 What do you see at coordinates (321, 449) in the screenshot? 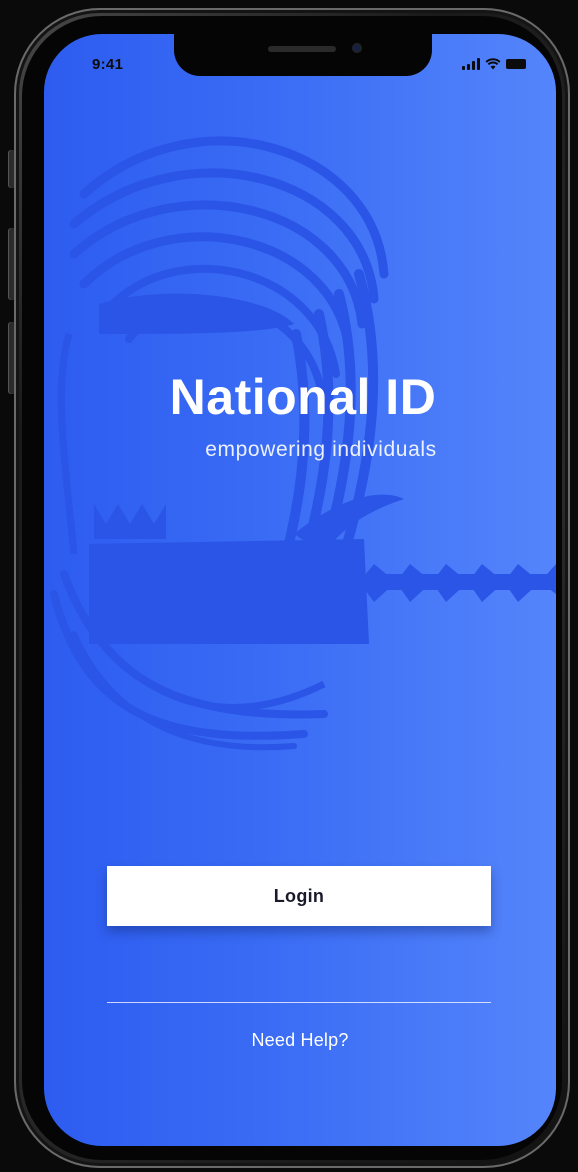
I see `app-tagline: empowering individuals` at bounding box center [321, 449].